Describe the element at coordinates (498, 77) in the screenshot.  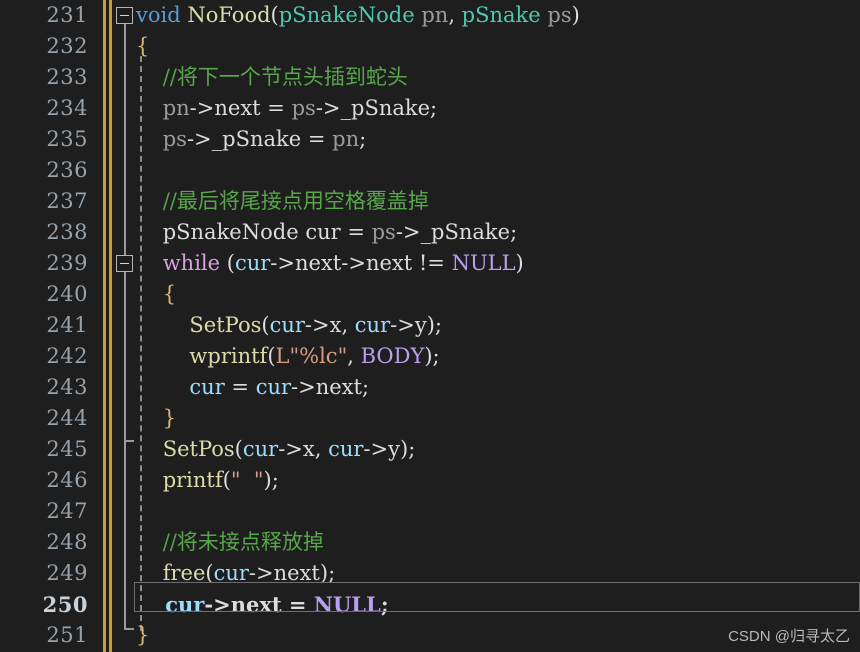
I see `code-line: //将下一个节点头插到蛇头` at that location.